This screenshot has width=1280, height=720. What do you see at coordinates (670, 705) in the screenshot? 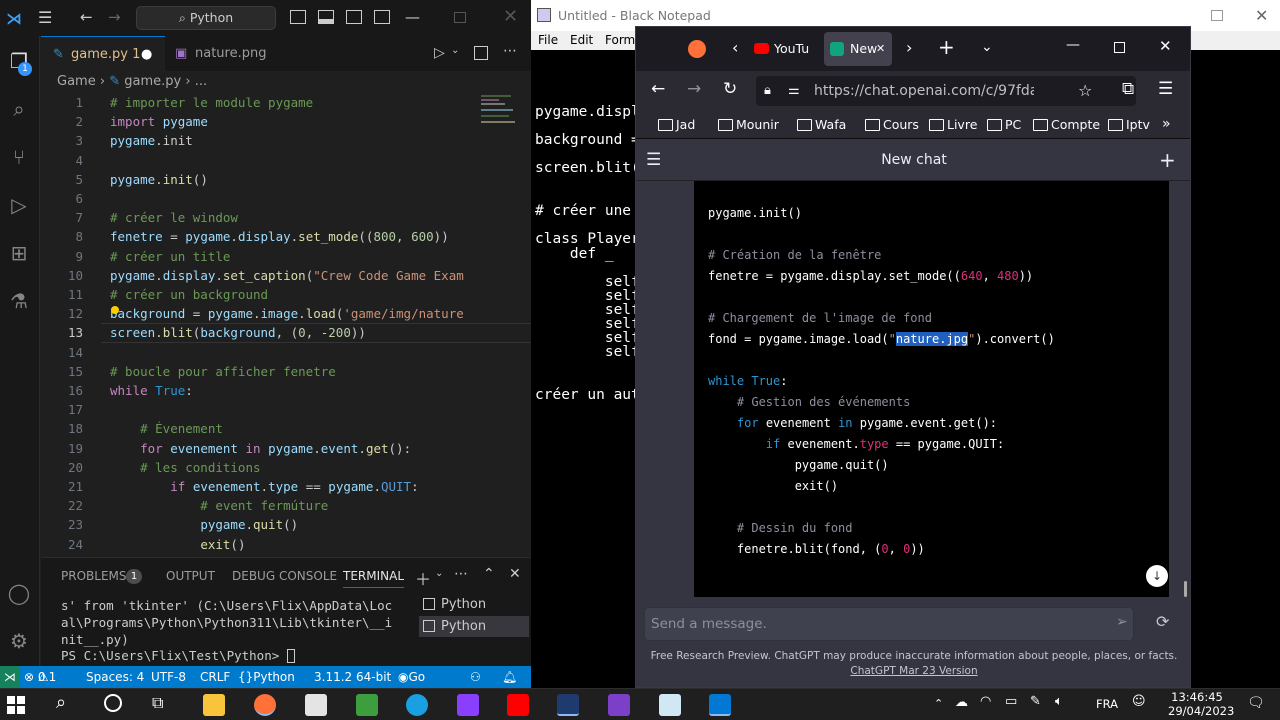
I see `notepad-icon` at bounding box center [670, 705].